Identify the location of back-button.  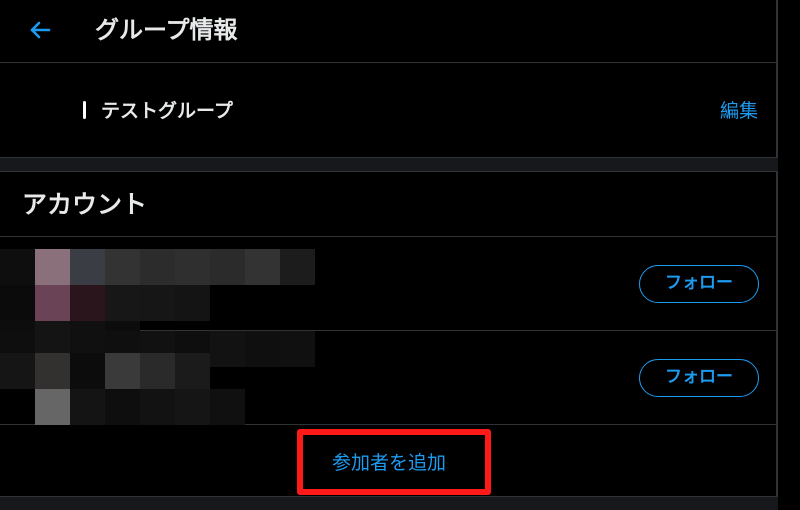
(40, 30).